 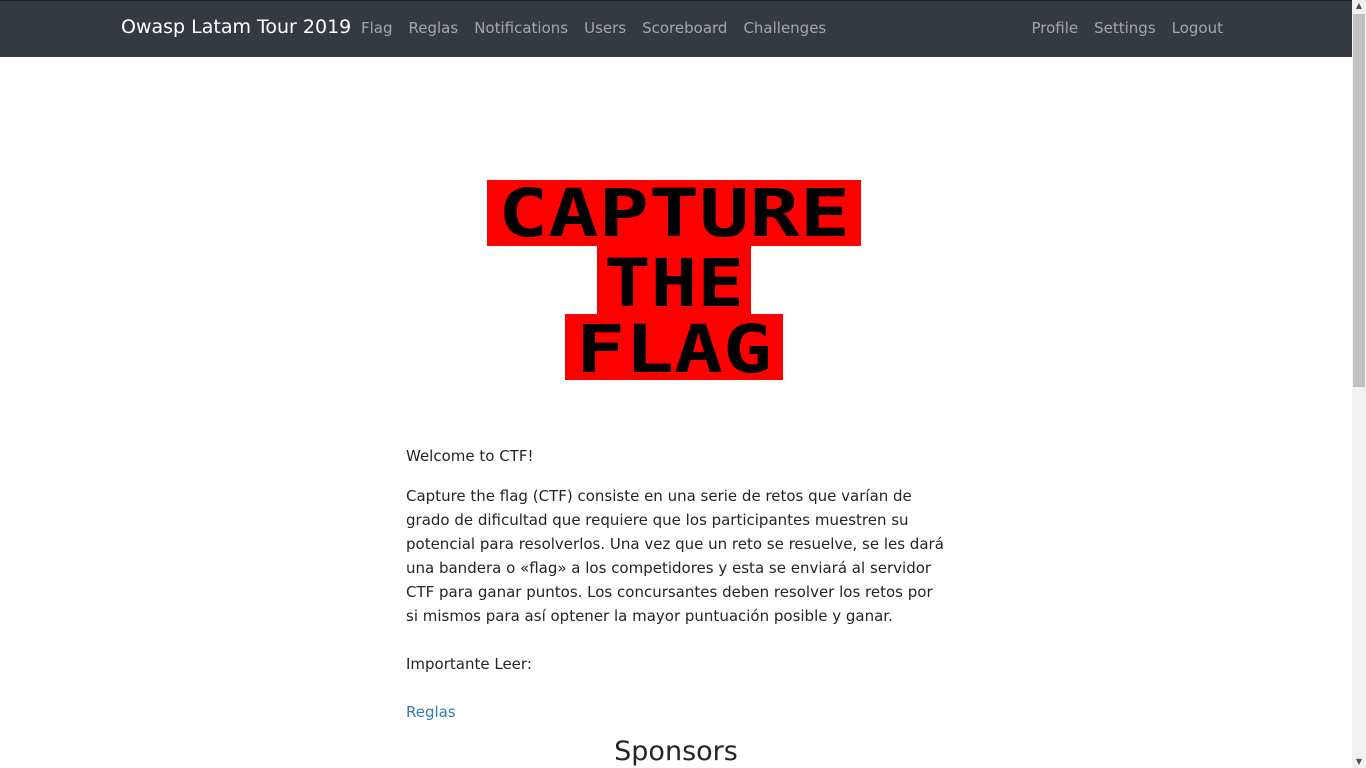 I want to click on scroll-down-arrow-icon: ▼, so click(x=1359, y=762).